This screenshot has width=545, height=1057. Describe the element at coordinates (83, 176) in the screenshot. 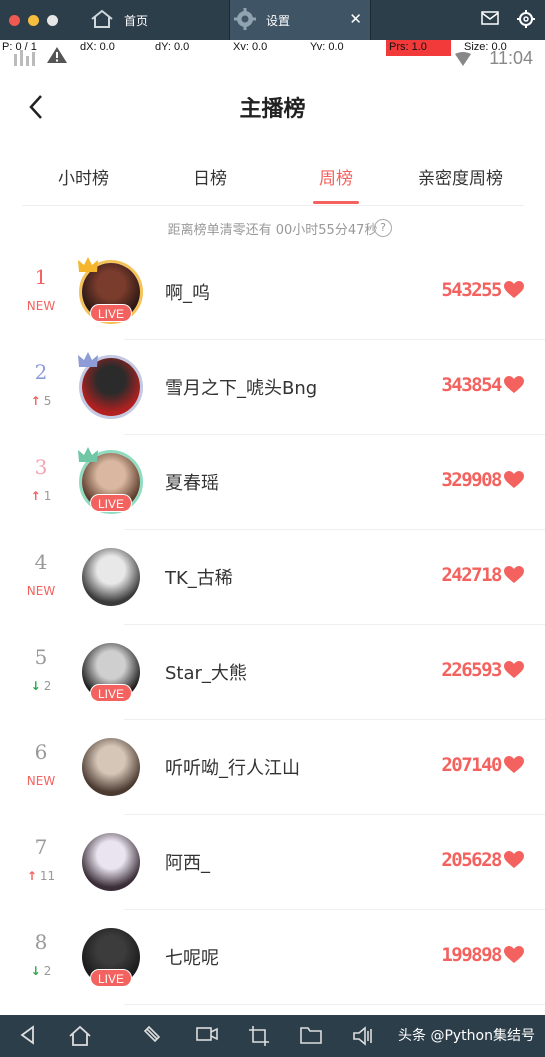

I see `tab-hourly: 小时榜` at that location.